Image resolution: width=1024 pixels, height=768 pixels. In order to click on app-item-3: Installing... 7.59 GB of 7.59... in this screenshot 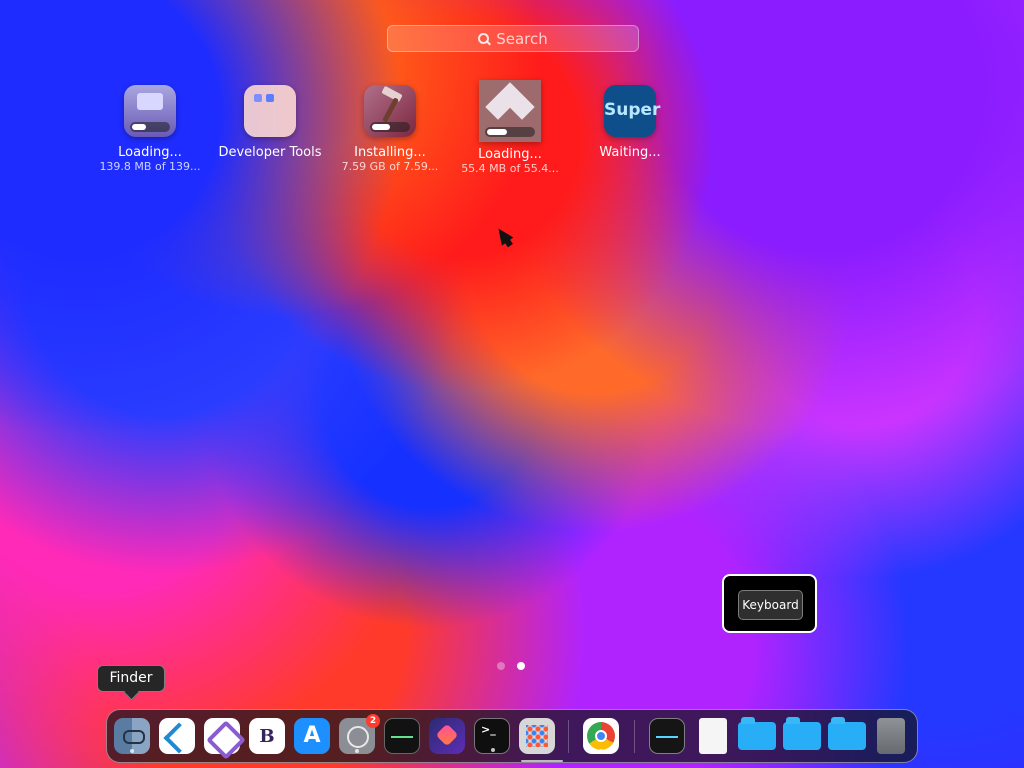, I will do `click(390, 129)`.